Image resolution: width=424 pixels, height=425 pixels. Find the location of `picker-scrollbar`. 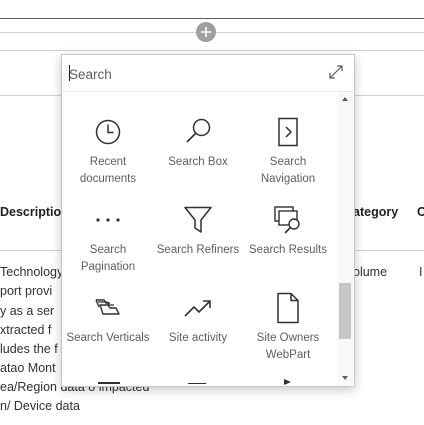

picker-scrollbar is located at coordinates (345, 238).